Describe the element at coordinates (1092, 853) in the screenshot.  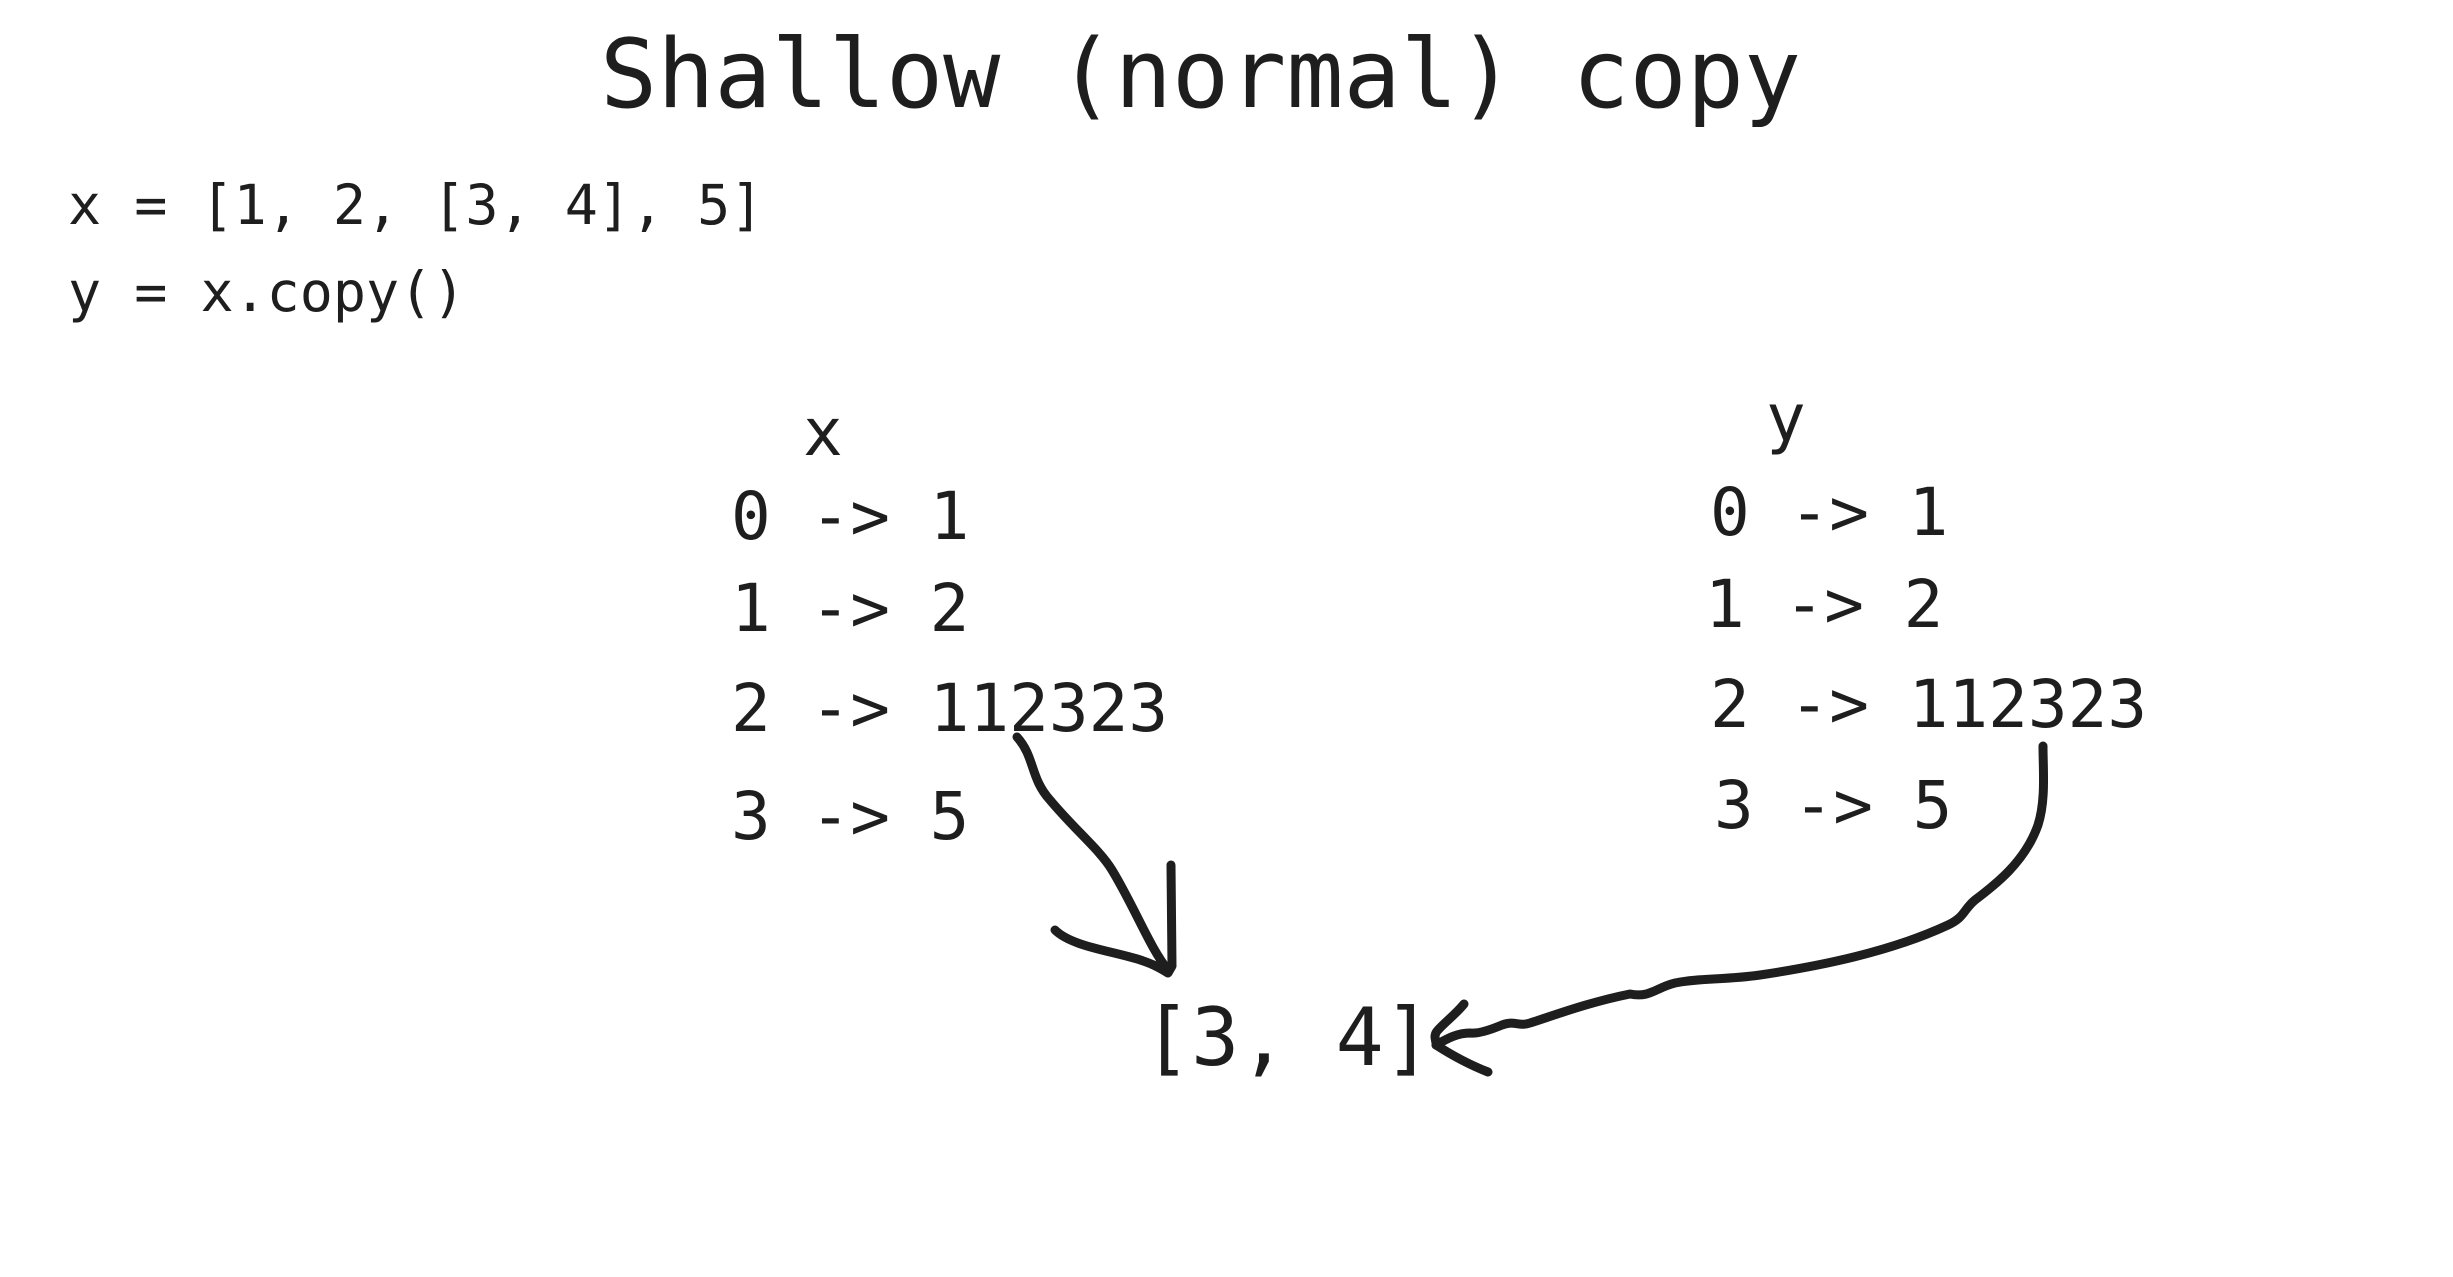
I see `x-to-shared-arrow-shaft` at that location.